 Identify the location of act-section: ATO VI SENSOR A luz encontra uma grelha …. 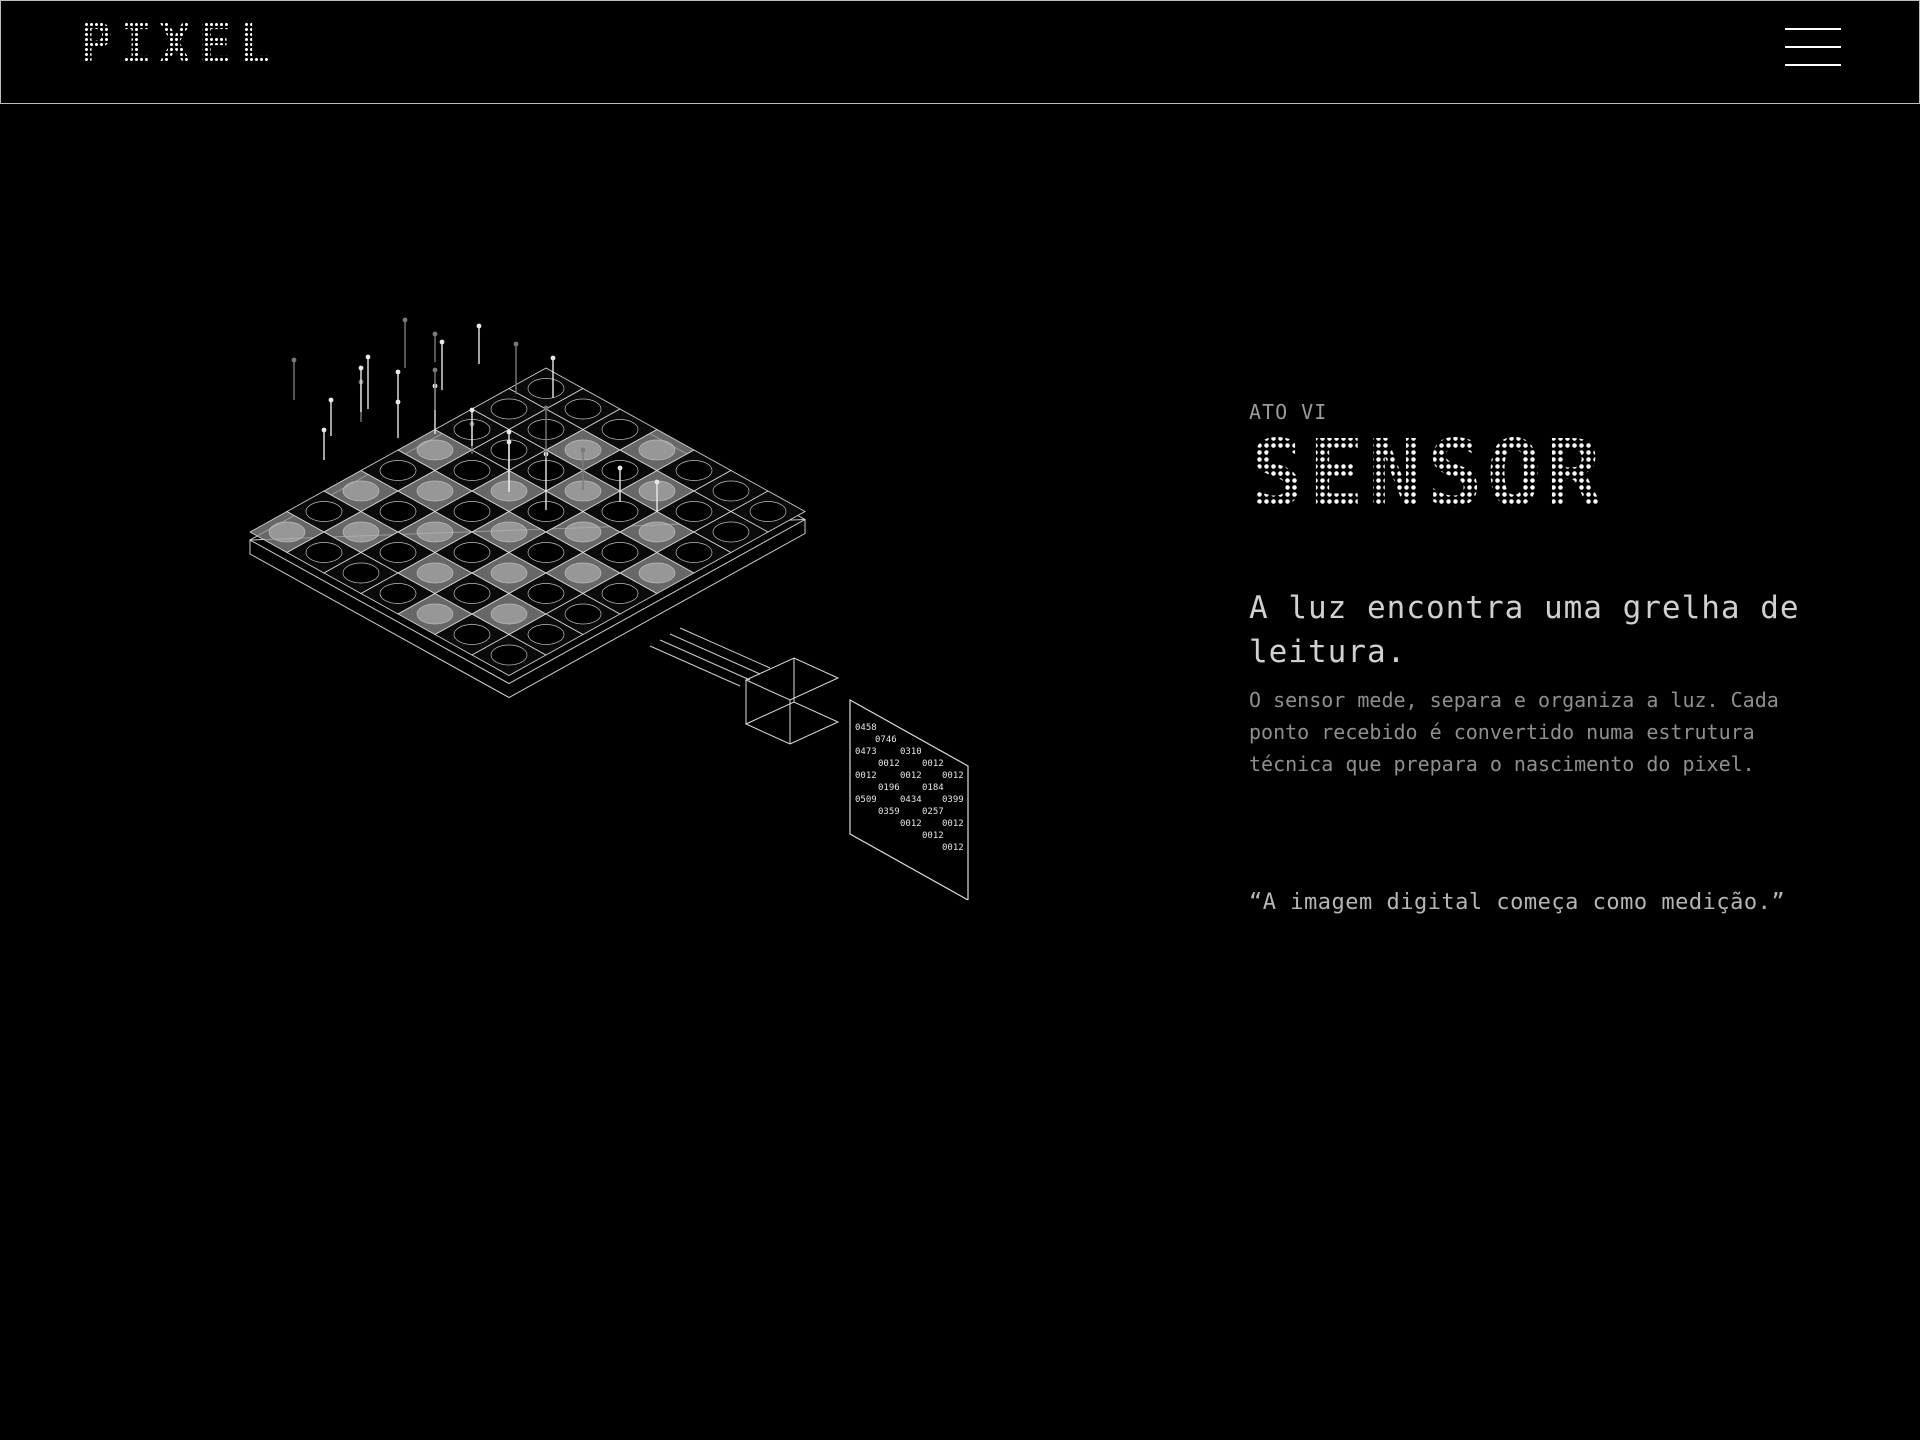
(1549, 657).